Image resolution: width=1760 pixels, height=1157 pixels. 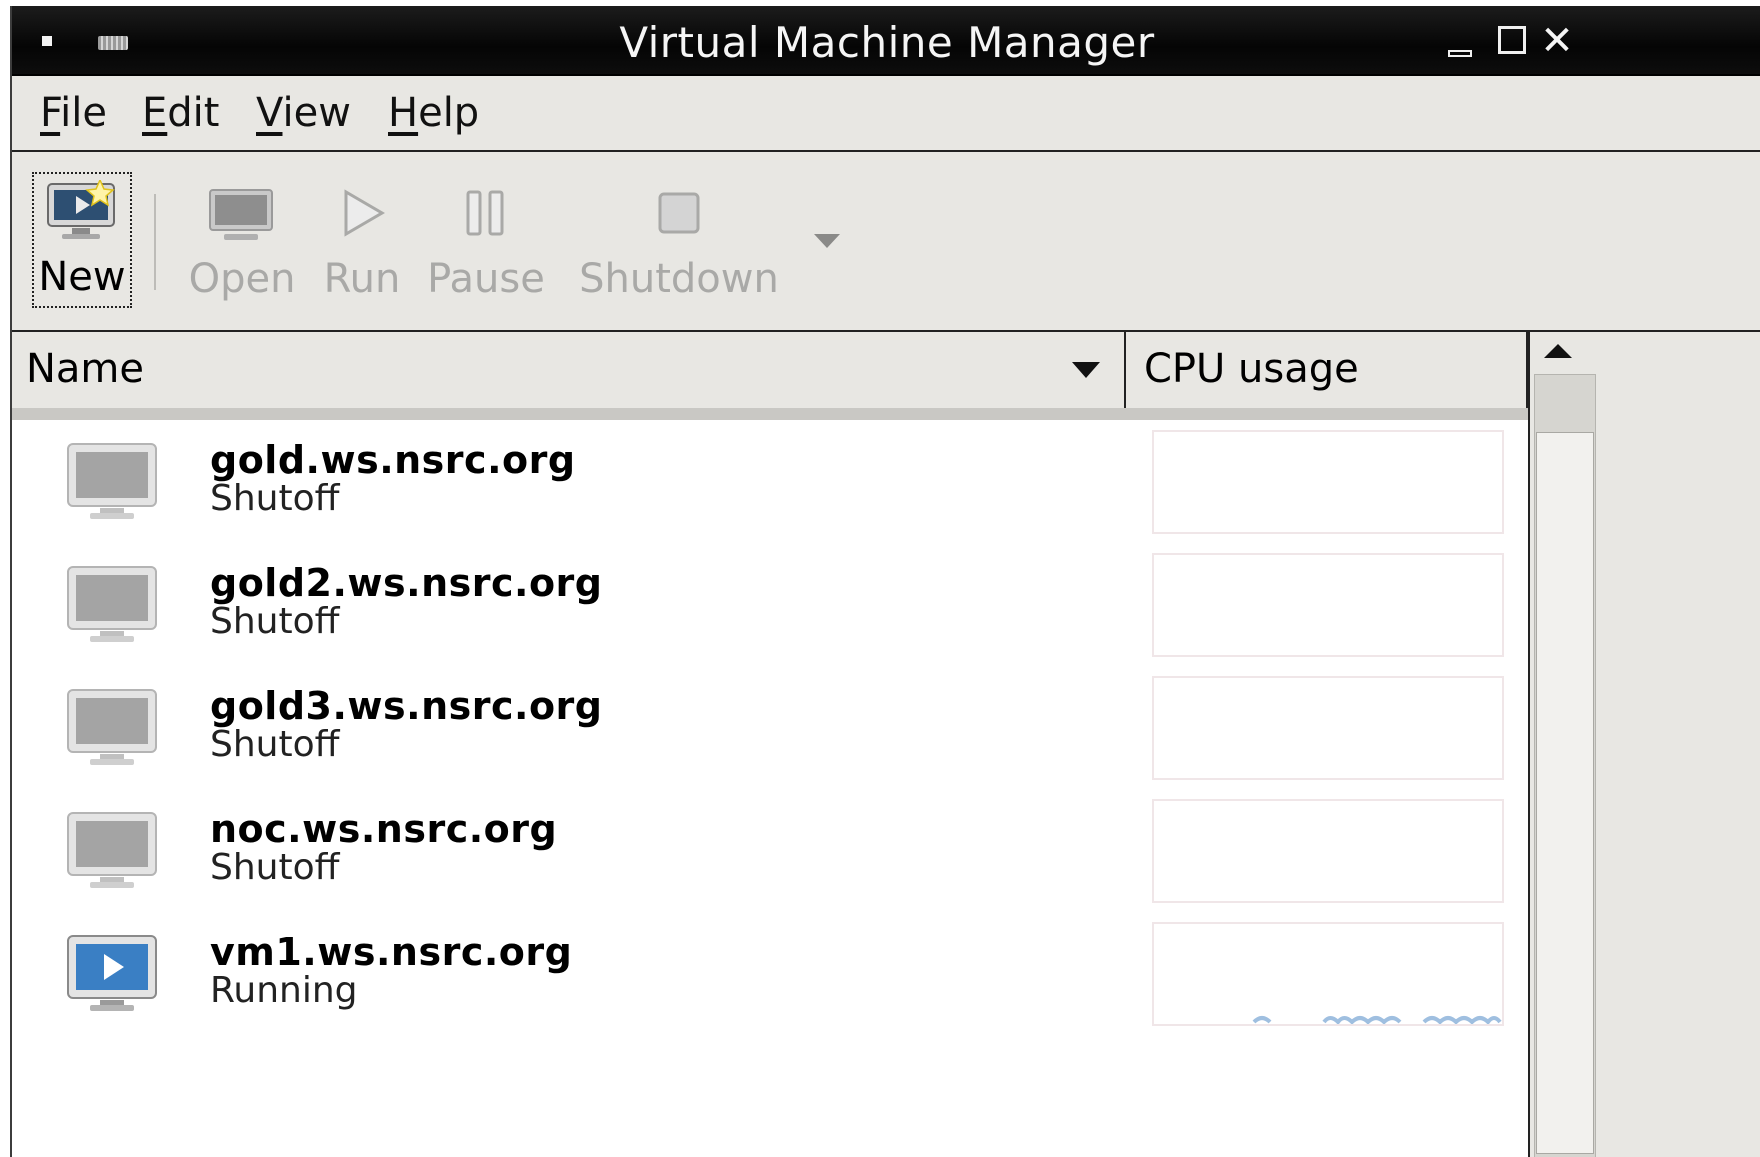 What do you see at coordinates (886, 114) in the screenshot?
I see `menu-bar: File Edit View Help` at bounding box center [886, 114].